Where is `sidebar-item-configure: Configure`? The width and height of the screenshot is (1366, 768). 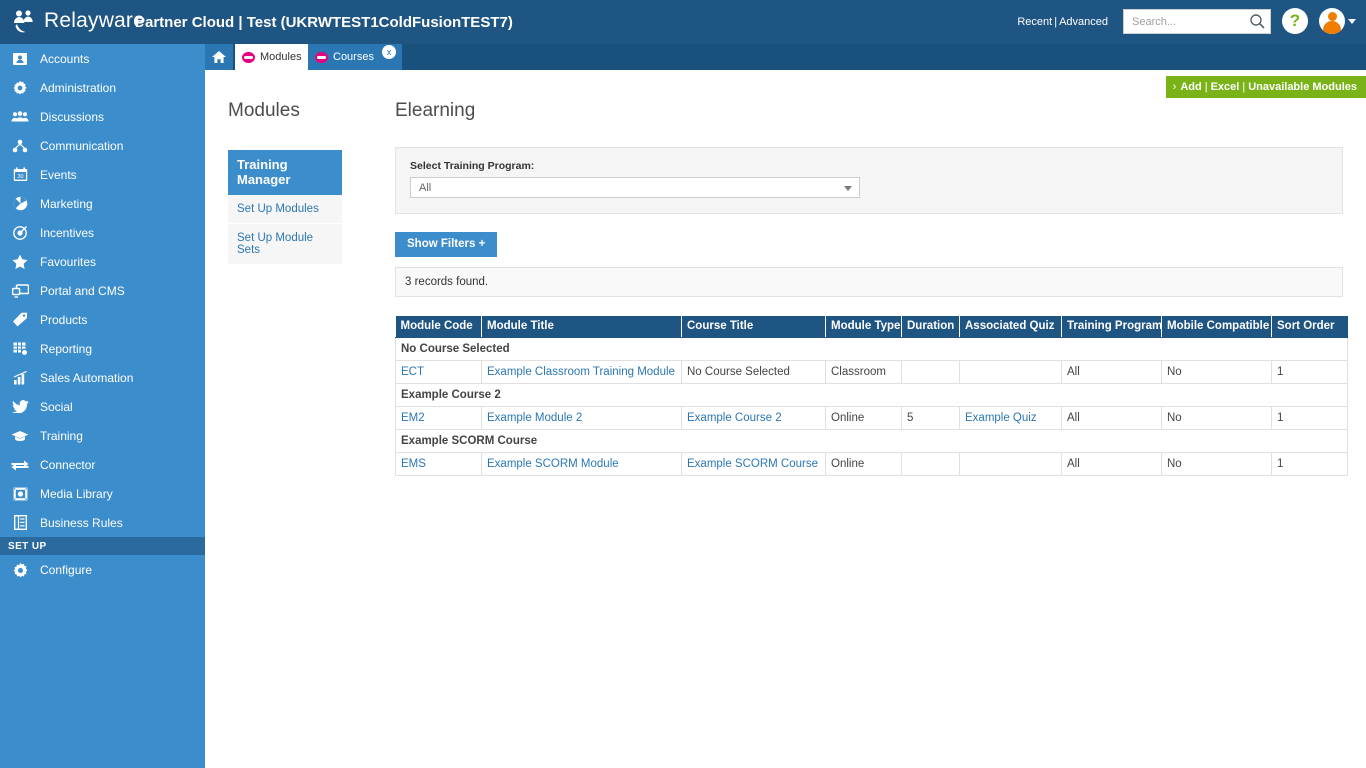 sidebar-item-configure: Configure is located at coordinates (102, 570).